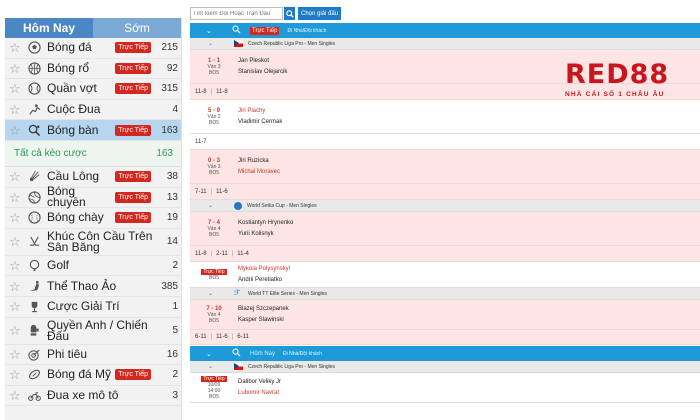  What do you see at coordinates (243, 337) in the screenshot?
I see `set-score: 6-11` at bounding box center [243, 337].